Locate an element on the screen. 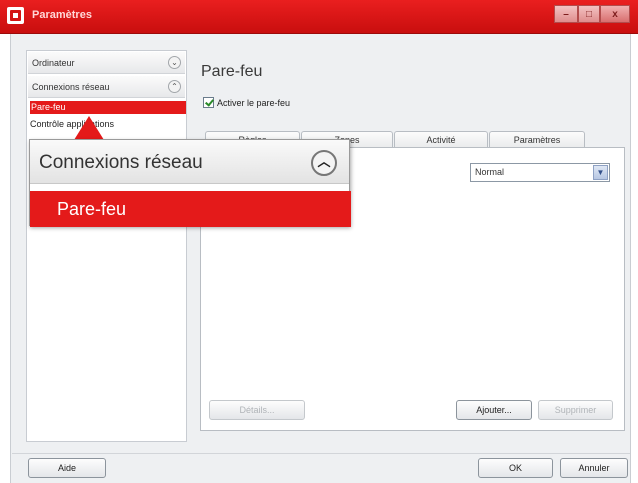 This screenshot has height=483, width=638. cancel-button: Annuler is located at coordinates (594, 468).